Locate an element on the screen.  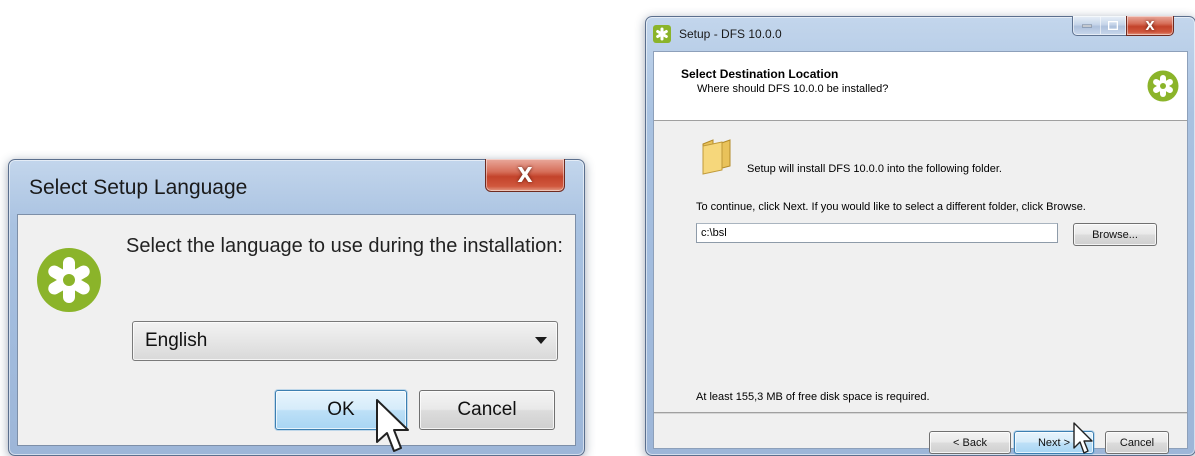
destination-path-input is located at coordinates (877, 233).